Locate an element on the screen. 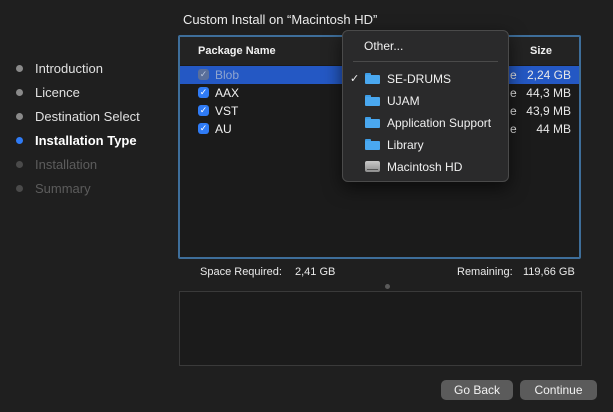 The width and height of the screenshot is (613, 412). step-destination-select: Destination Select is located at coordinates (78, 116).